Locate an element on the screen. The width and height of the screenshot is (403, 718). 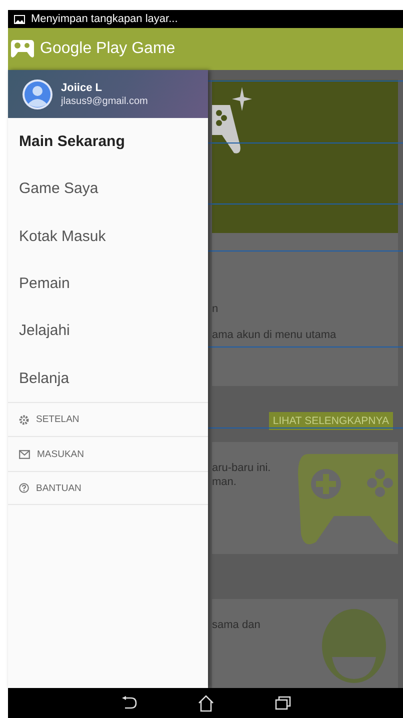
account-name: Joiice L is located at coordinates (82, 88).